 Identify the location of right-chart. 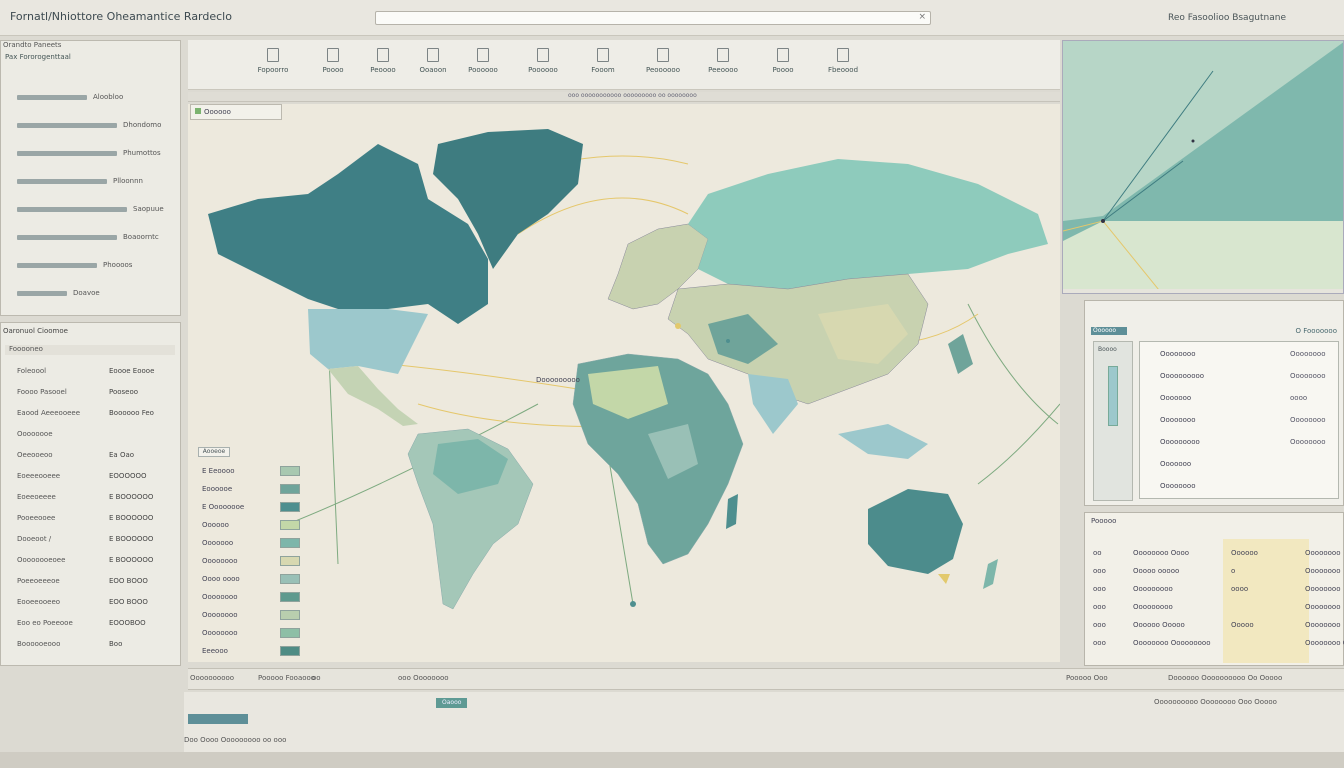
(1203, 167).